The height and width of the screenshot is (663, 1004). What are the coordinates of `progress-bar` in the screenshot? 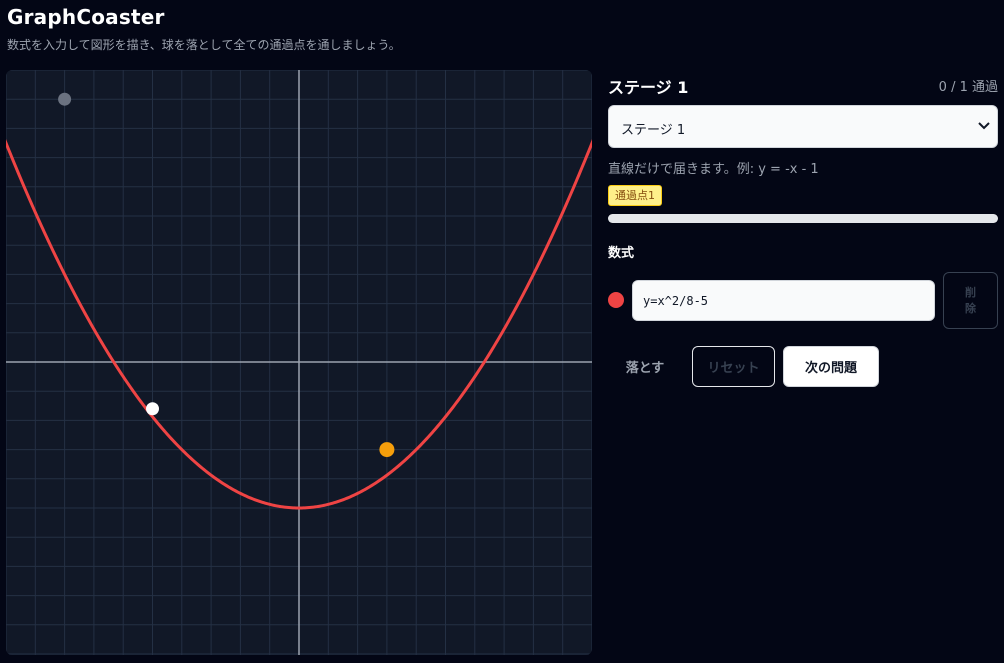 It's located at (803, 218).